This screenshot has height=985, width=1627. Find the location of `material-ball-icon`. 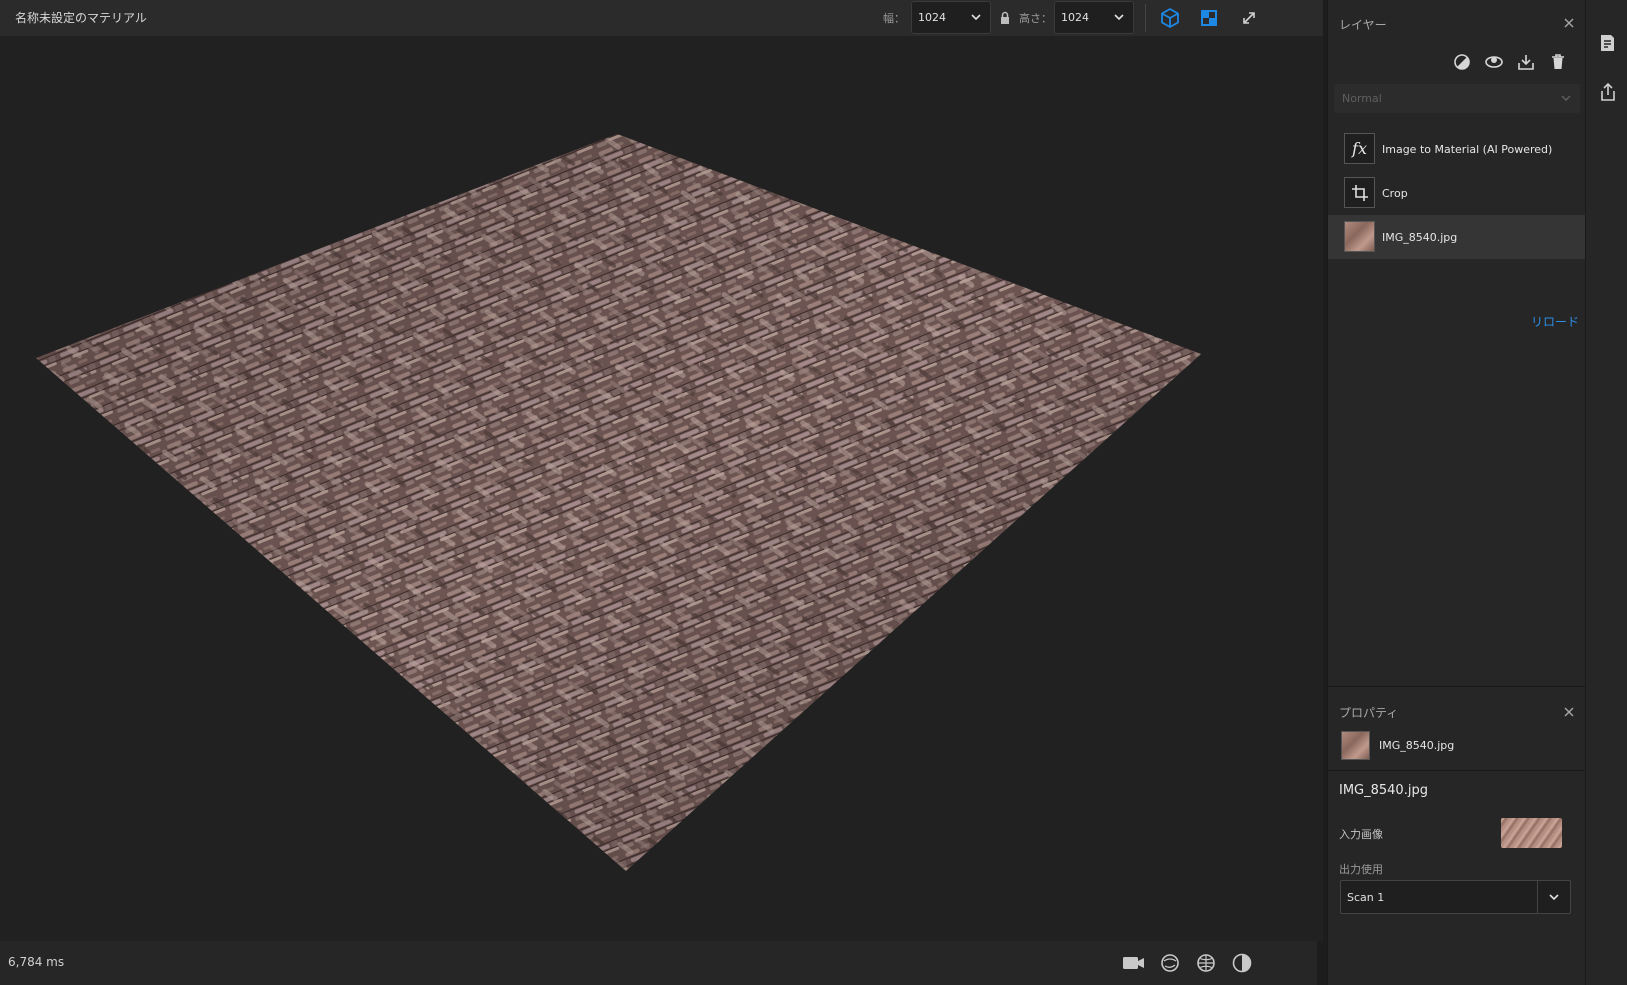

material-ball-icon is located at coordinates (1242, 963).